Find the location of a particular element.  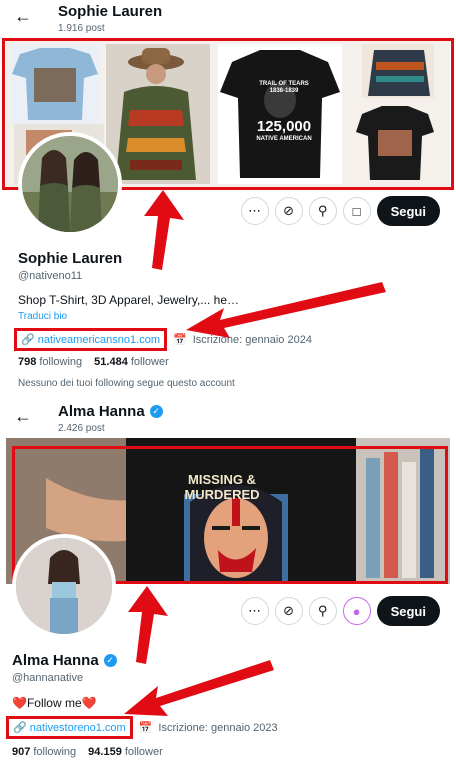

profile-name: Alma Hanna ✓ is located at coordinates (64, 660).